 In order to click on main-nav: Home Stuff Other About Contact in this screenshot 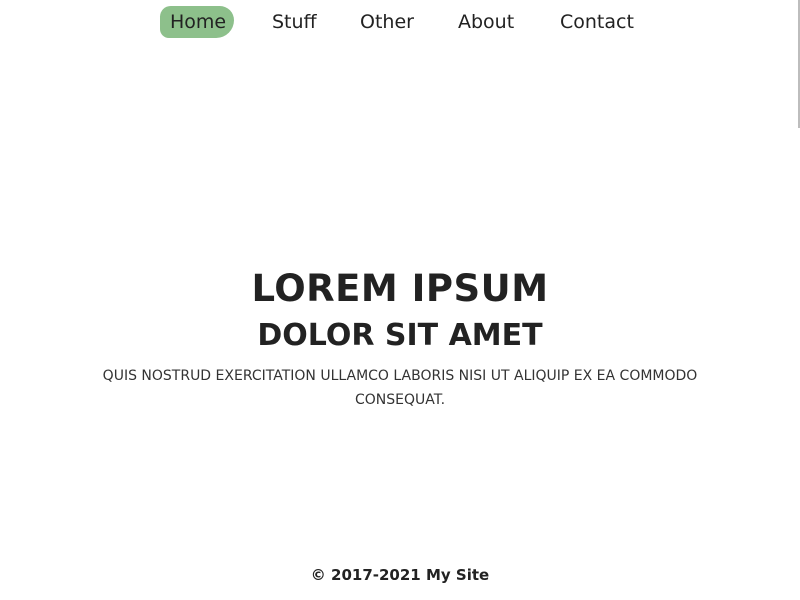, I will do `click(400, 22)`.